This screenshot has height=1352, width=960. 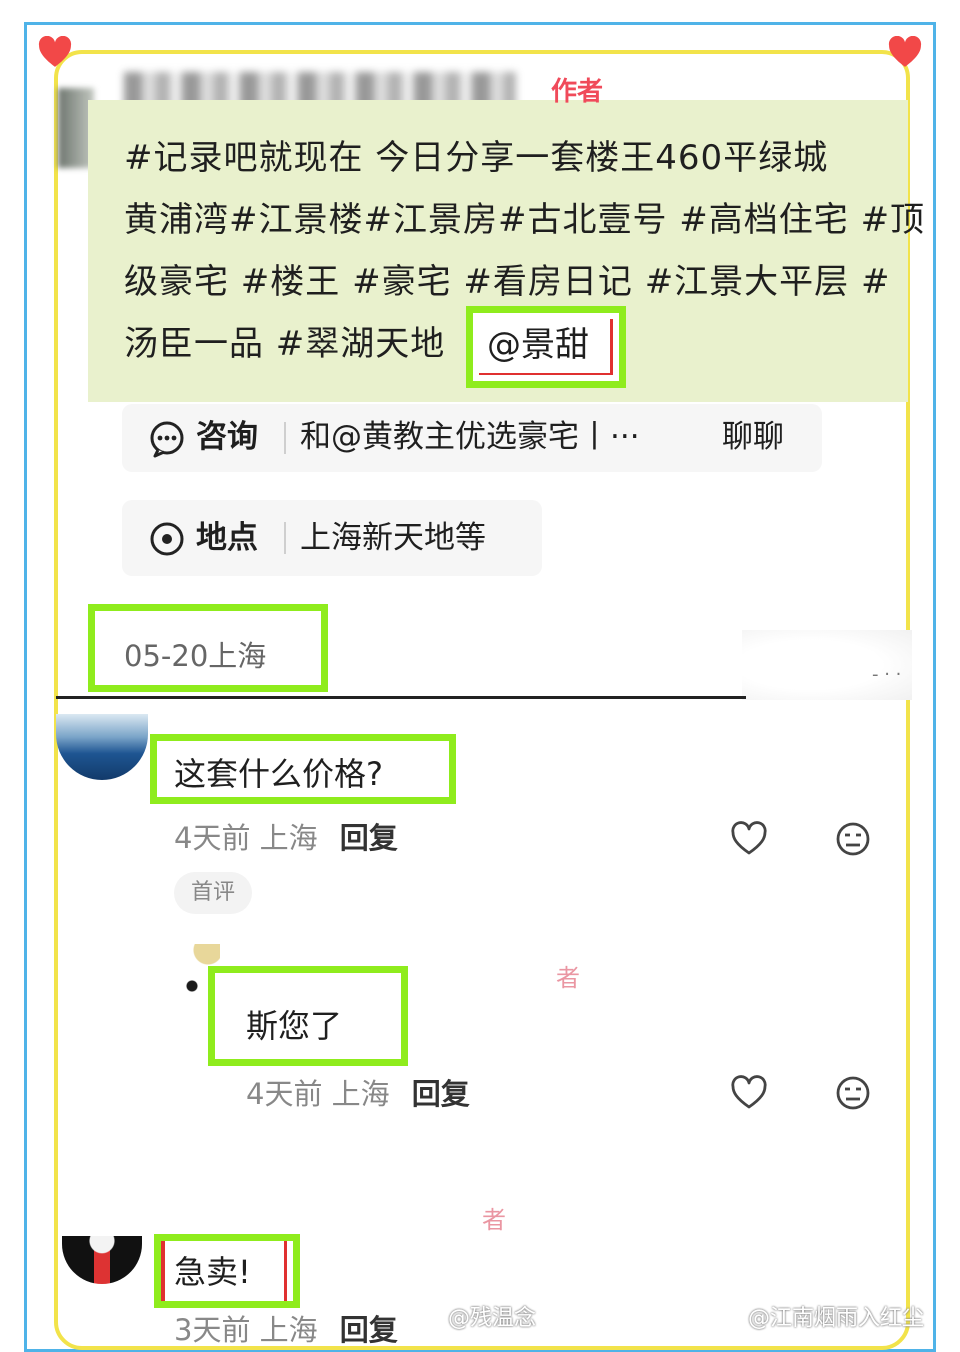 I want to click on author-tag: 作者, so click(x=576, y=92).